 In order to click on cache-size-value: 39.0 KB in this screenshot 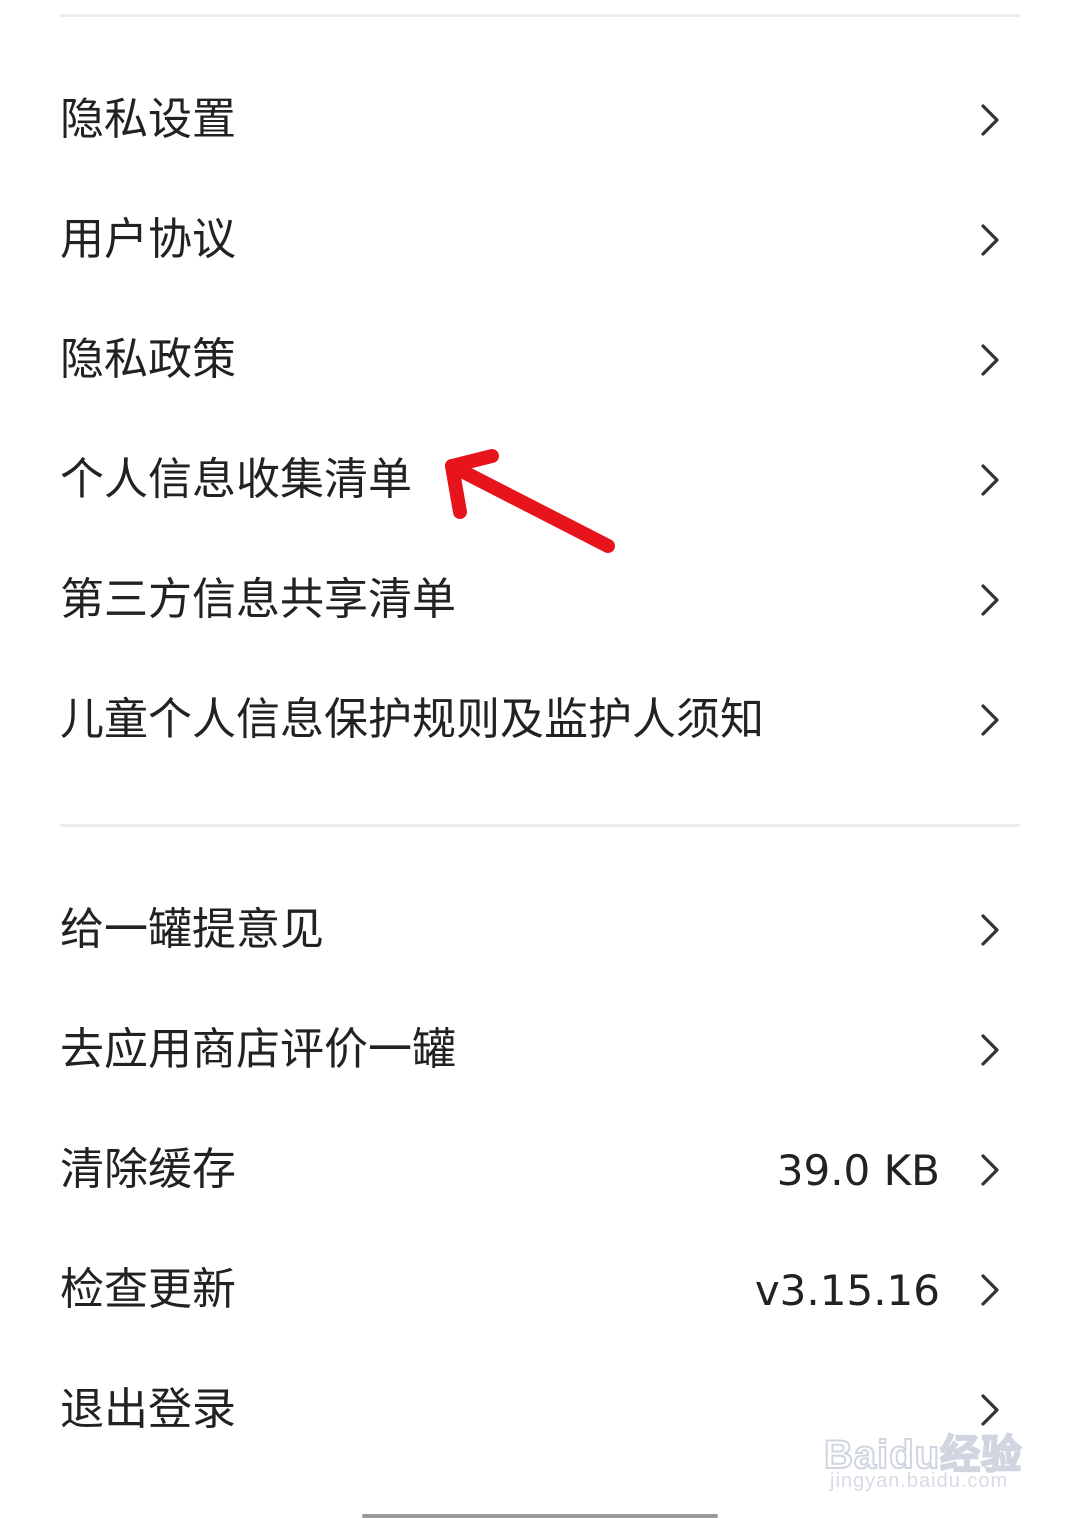, I will do `click(858, 1170)`.